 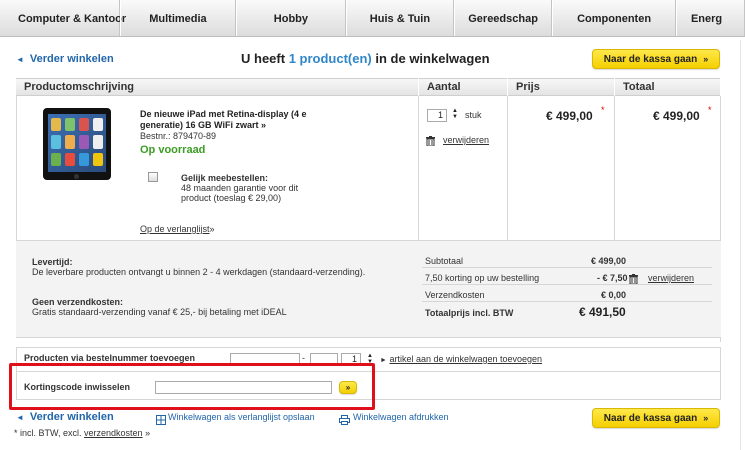 I want to click on nav-item-componenten: Componenten, so click(x=614, y=18).